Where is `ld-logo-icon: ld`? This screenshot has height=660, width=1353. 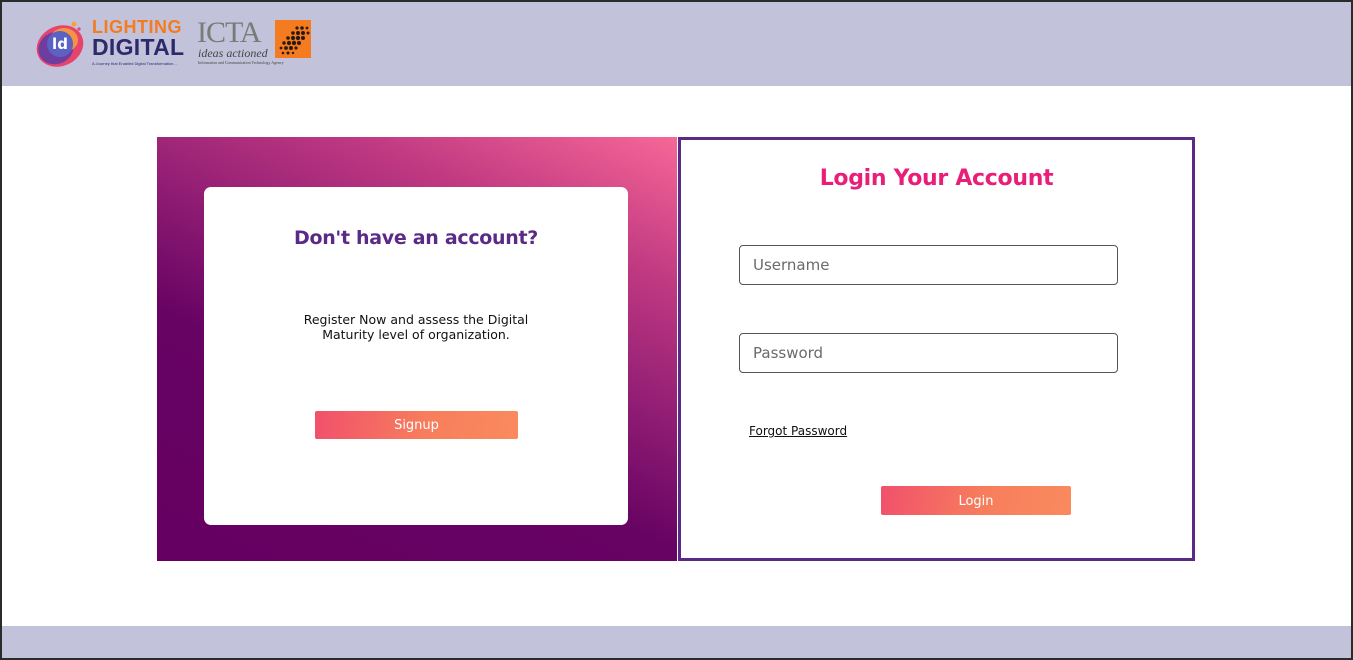 ld-logo-icon: ld is located at coordinates (60, 44).